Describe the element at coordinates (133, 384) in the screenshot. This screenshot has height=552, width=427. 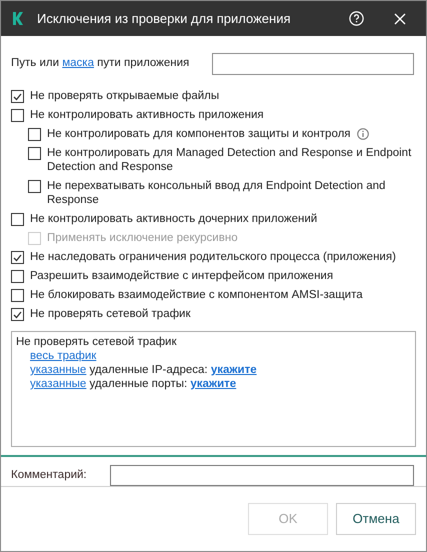
I see `traffic-rule: указанные удаленные порты: укажите` at that location.